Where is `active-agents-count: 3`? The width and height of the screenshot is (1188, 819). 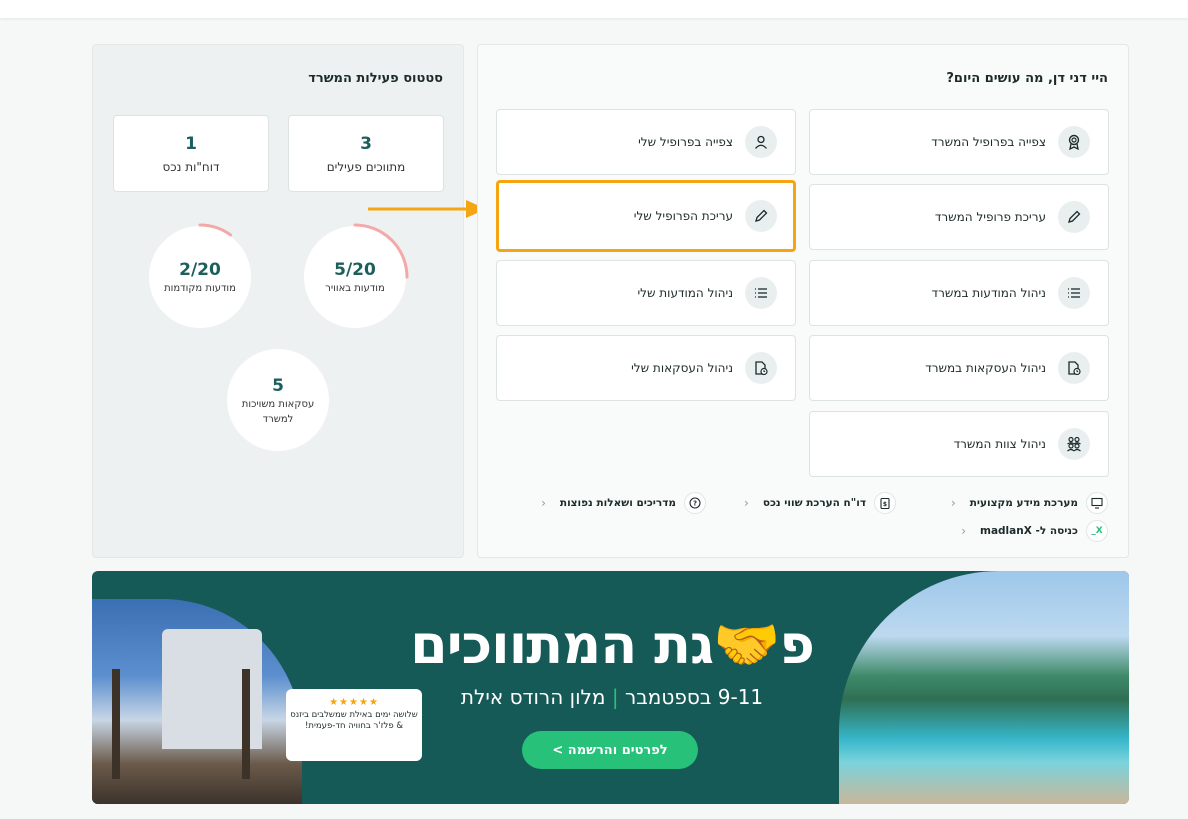
active-agents-count: 3 is located at coordinates (366, 144).